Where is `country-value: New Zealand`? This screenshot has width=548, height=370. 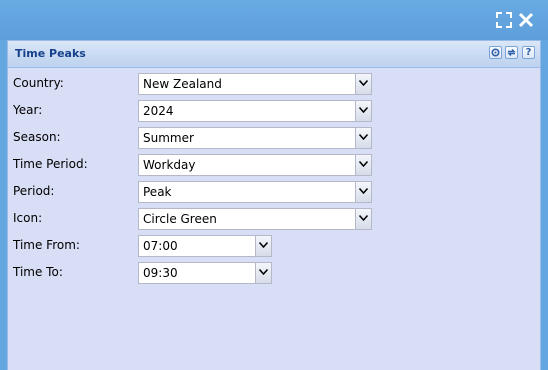
country-value: New Zealand is located at coordinates (182, 84).